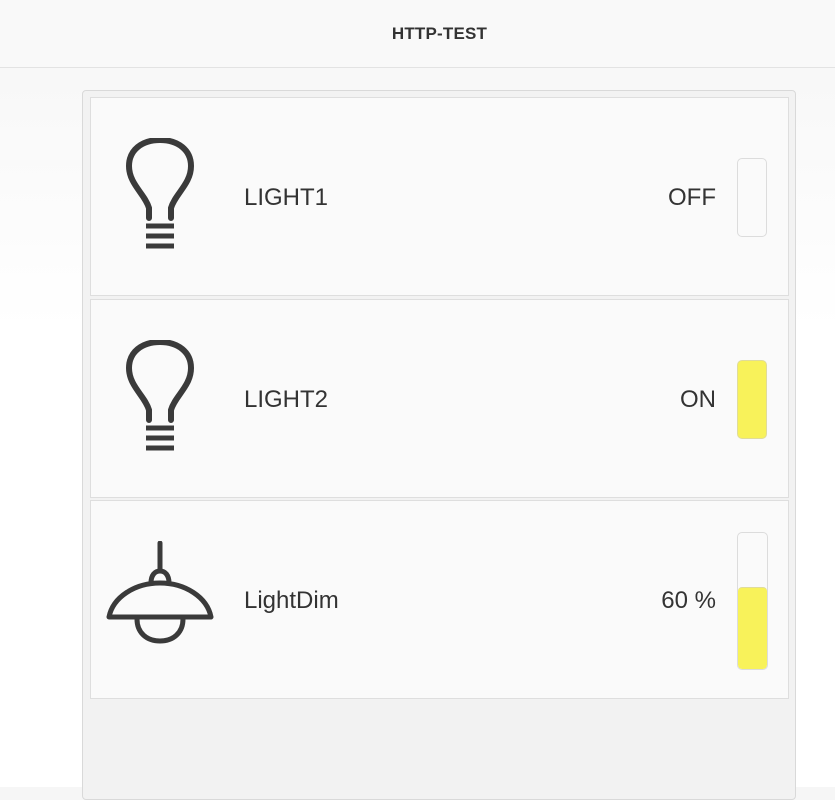 This screenshot has height=800, width=835. Describe the element at coordinates (752, 399) in the screenshot. I see `light2-toggle` at that location.